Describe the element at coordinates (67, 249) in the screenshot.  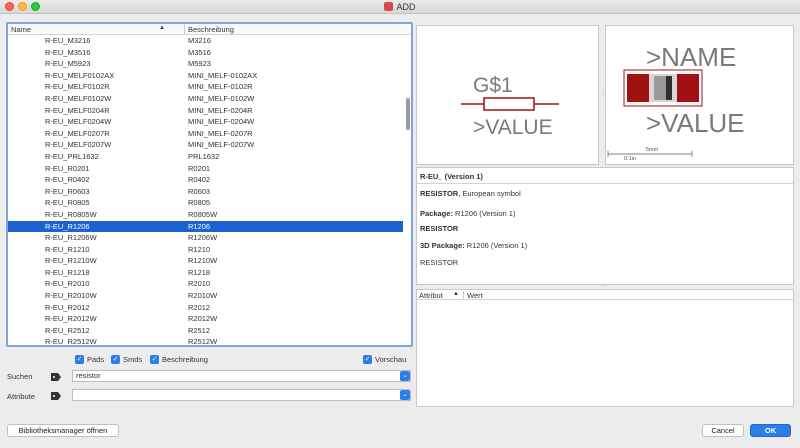
I see `row-name: R-EU_R1210` at that location.